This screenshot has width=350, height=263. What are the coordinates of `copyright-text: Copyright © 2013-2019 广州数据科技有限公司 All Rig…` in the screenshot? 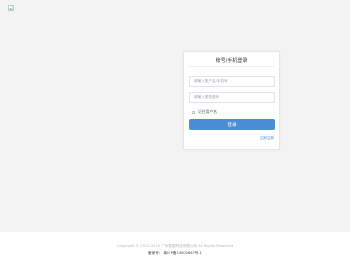 It's located at (175, 246).